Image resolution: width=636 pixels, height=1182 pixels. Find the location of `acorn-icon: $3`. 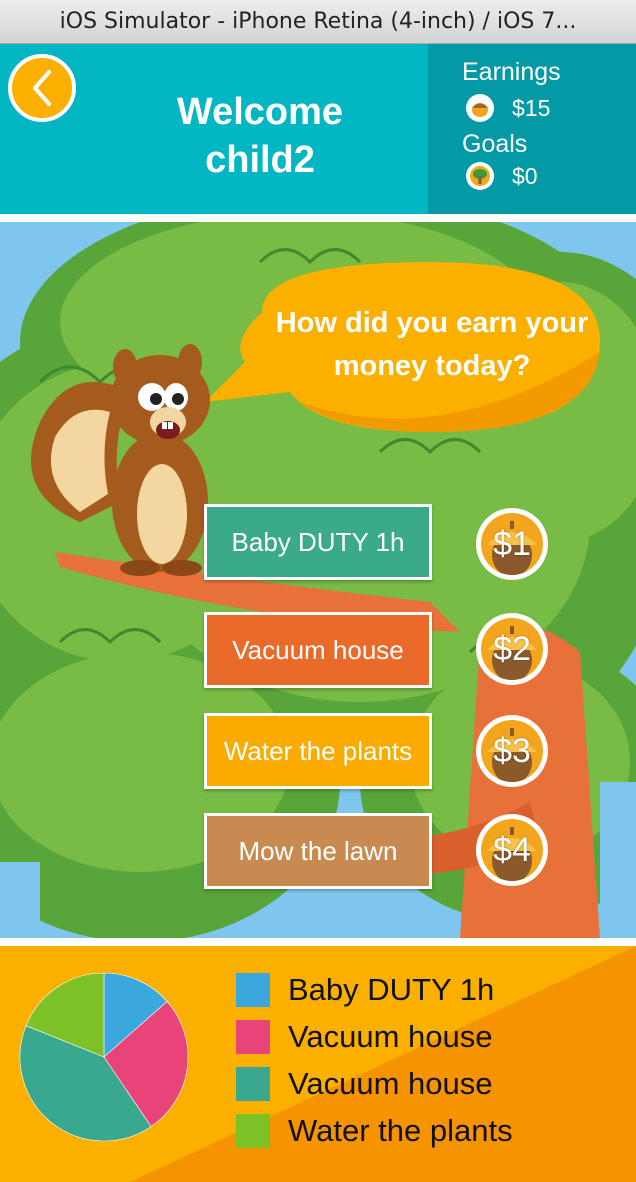

acorn-icon: $3 is located at coordinates (512, 751).